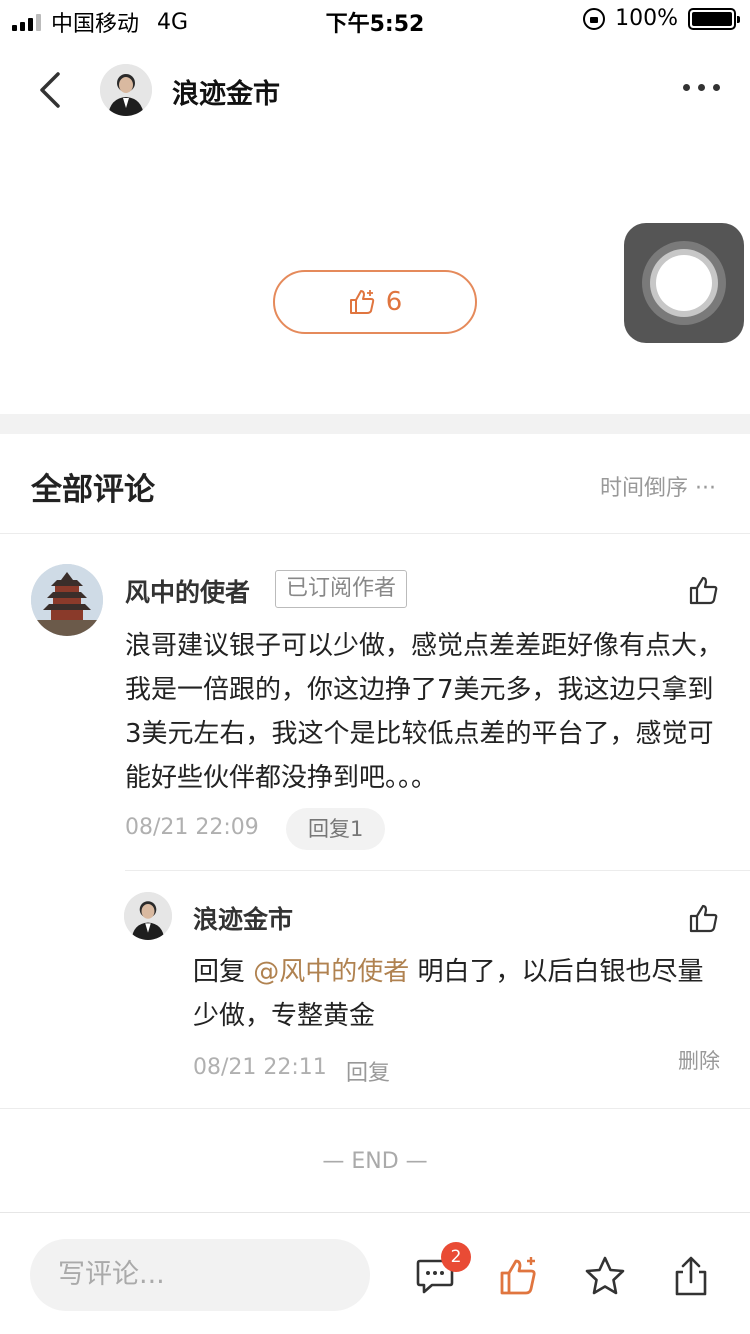 The width and height of the screenshot is (750, 1334). I want to click on reply-delete-link: 删除, so click(699, 1060).